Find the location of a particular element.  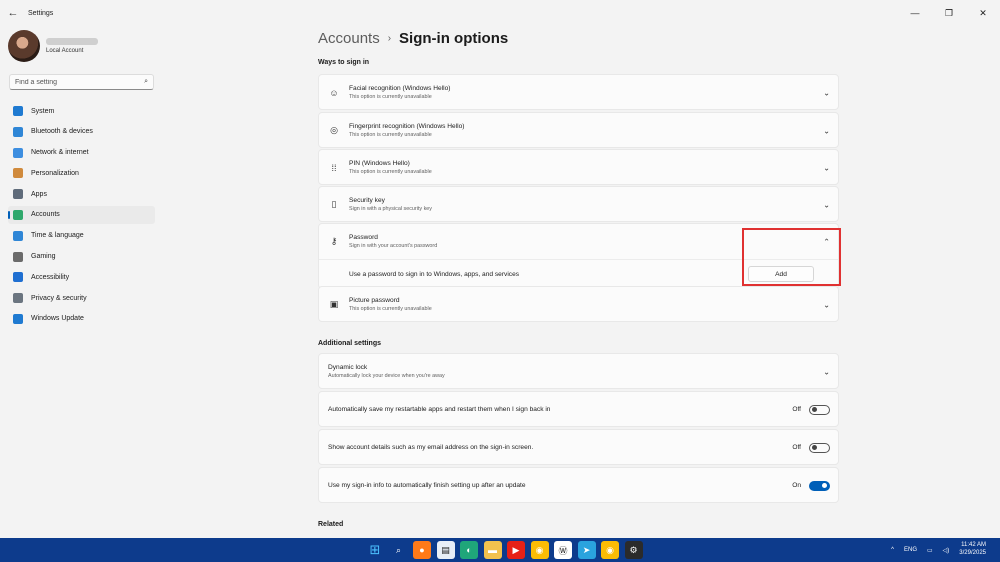

youtube-icon: ▶ is located at coordinates (516, 550).